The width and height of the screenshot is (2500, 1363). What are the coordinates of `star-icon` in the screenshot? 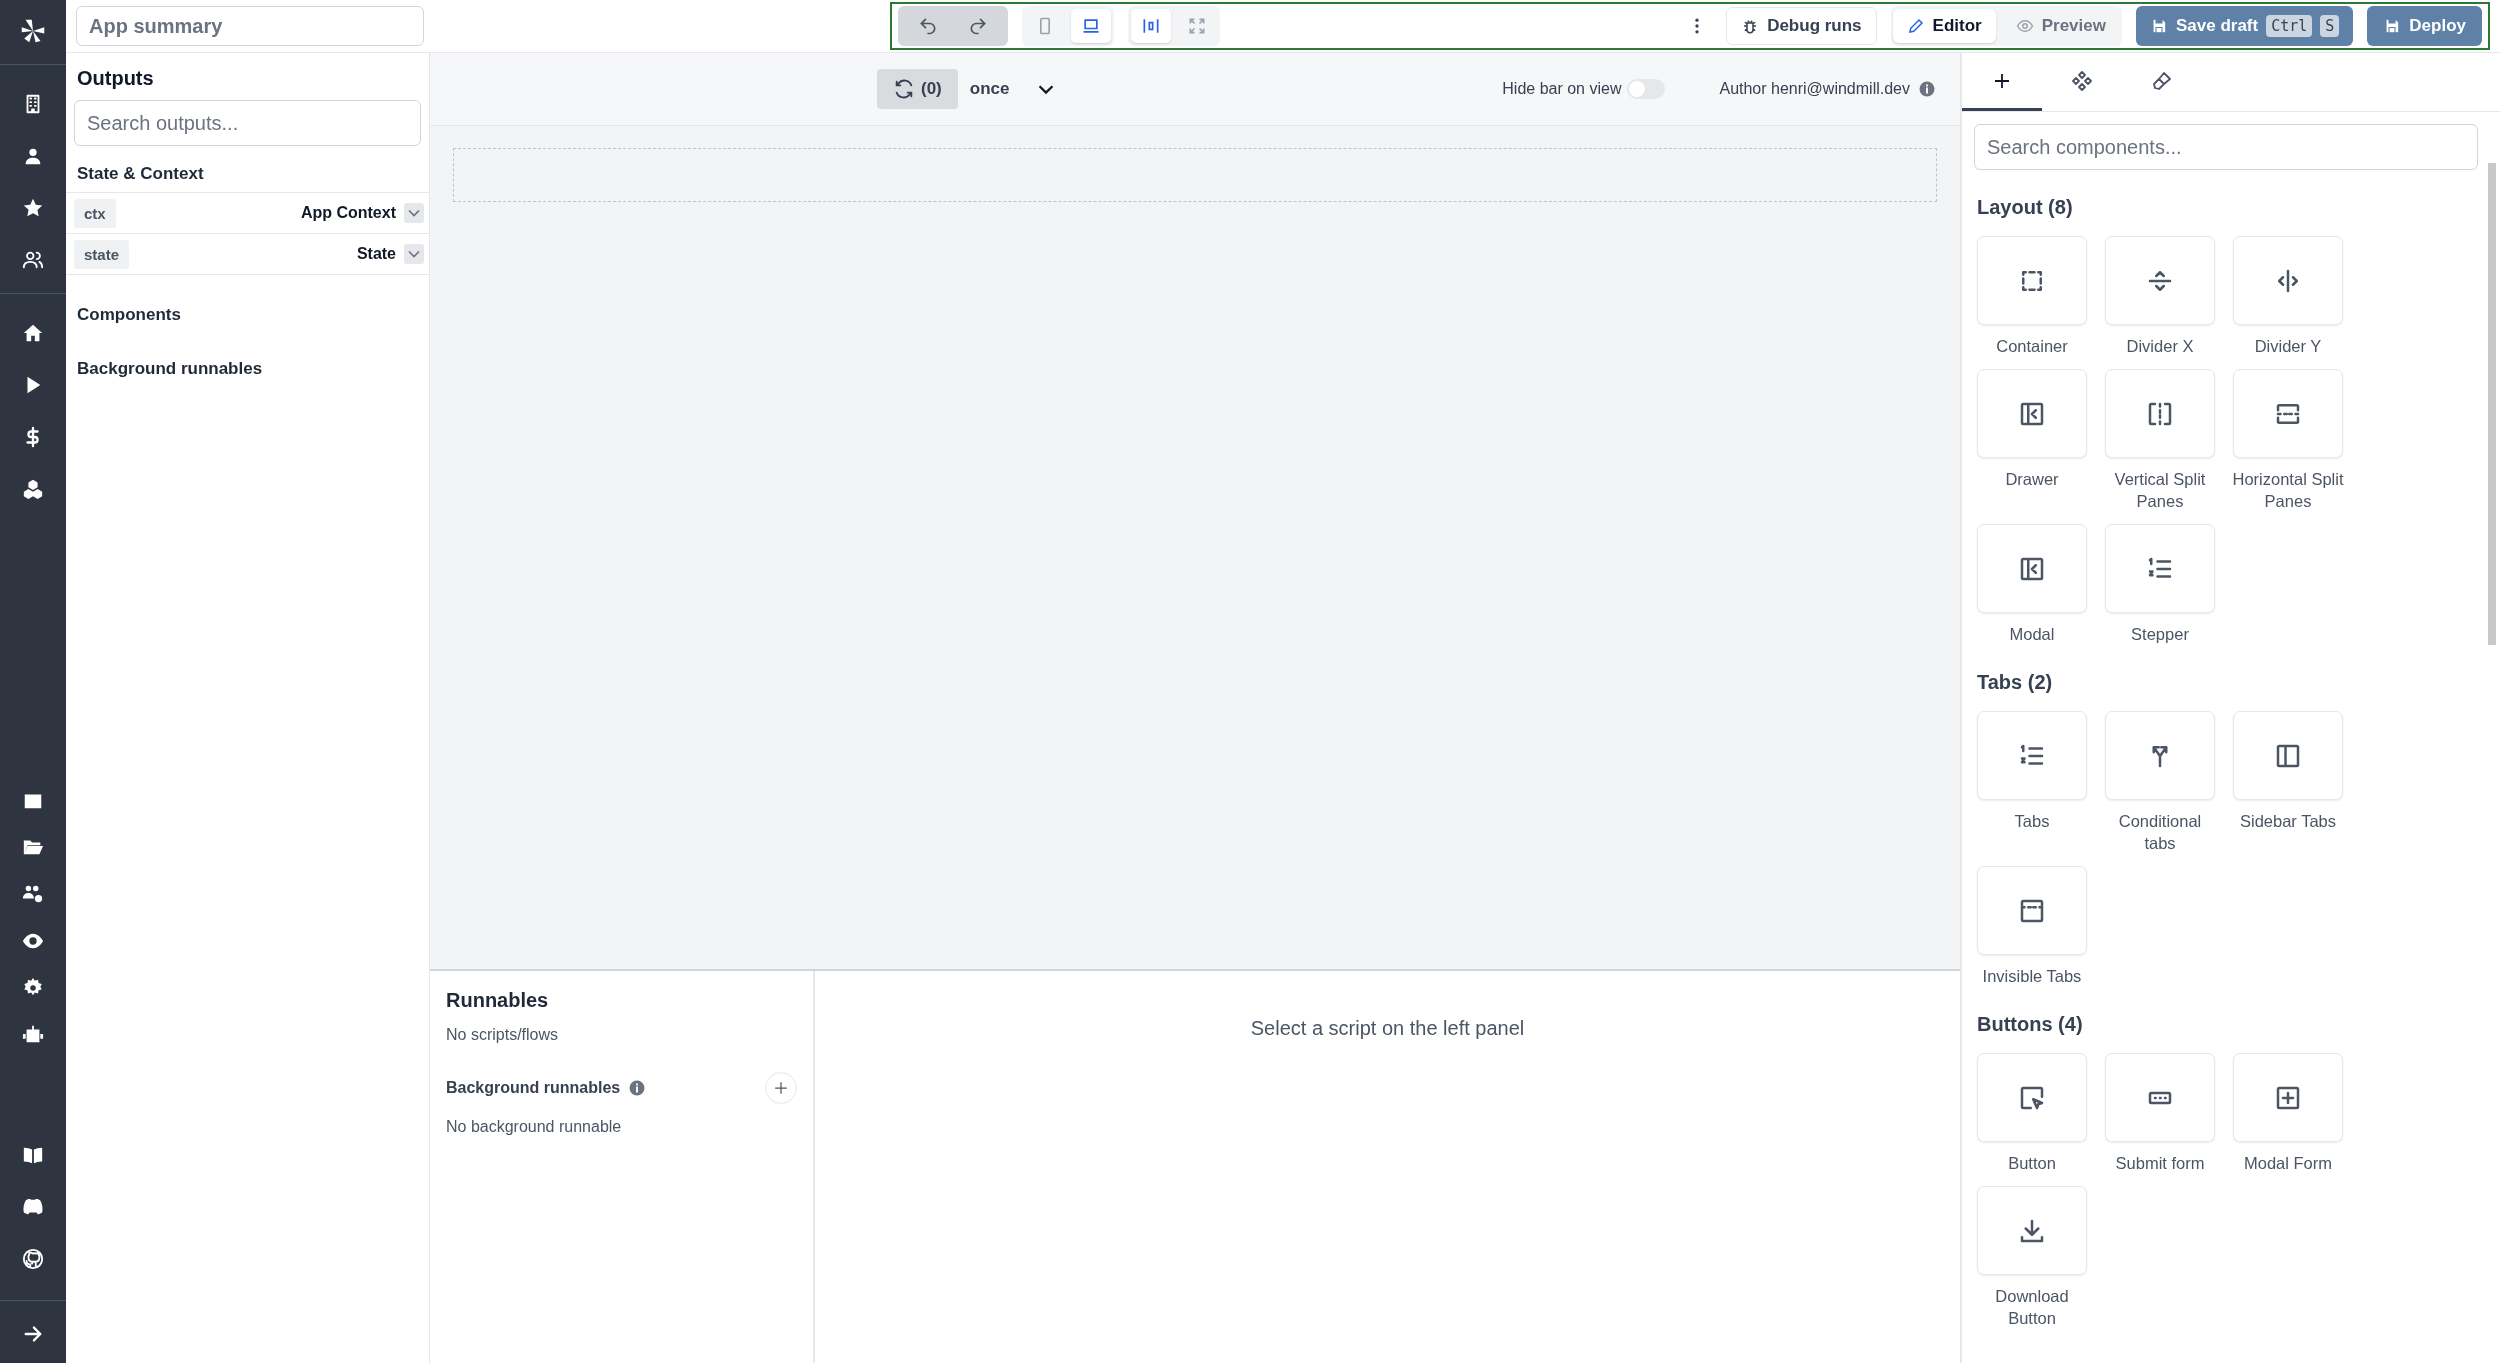 It's located at (33, 208).